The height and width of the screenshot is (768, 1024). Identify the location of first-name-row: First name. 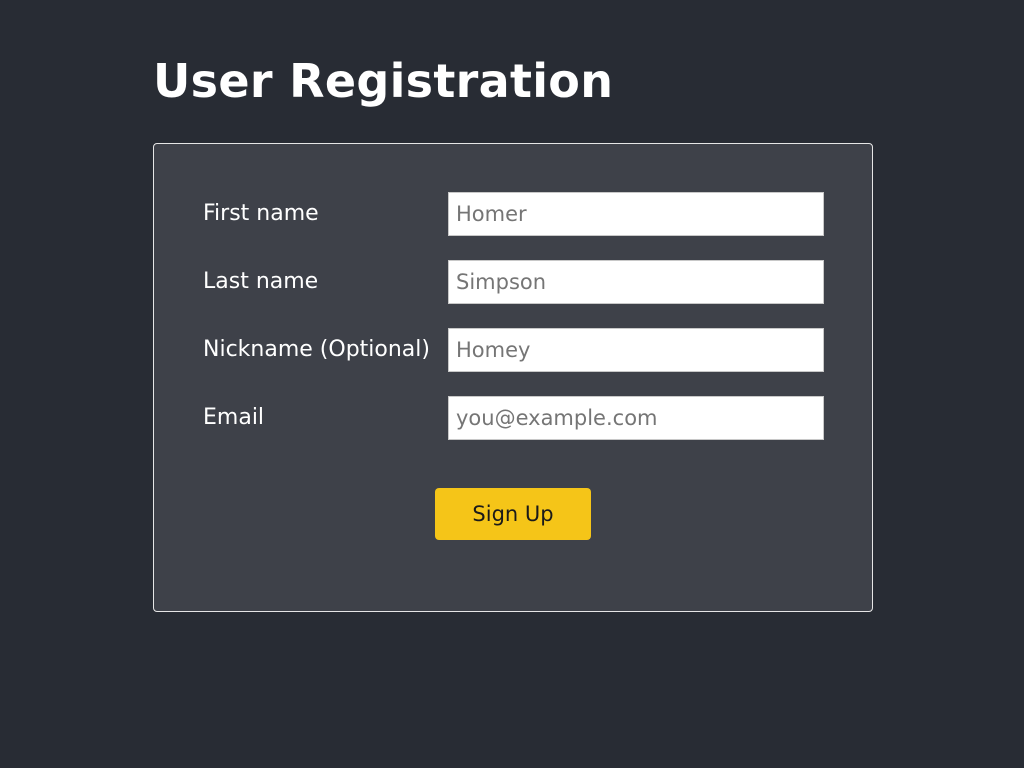
(514, 214).